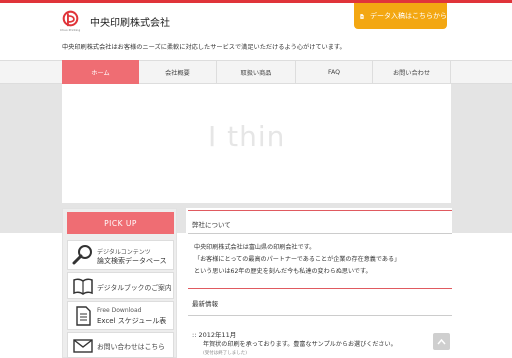 The height and width of the screenshot is (358, 512). I want to click on nav-home: ホーム, so click(100, 72).